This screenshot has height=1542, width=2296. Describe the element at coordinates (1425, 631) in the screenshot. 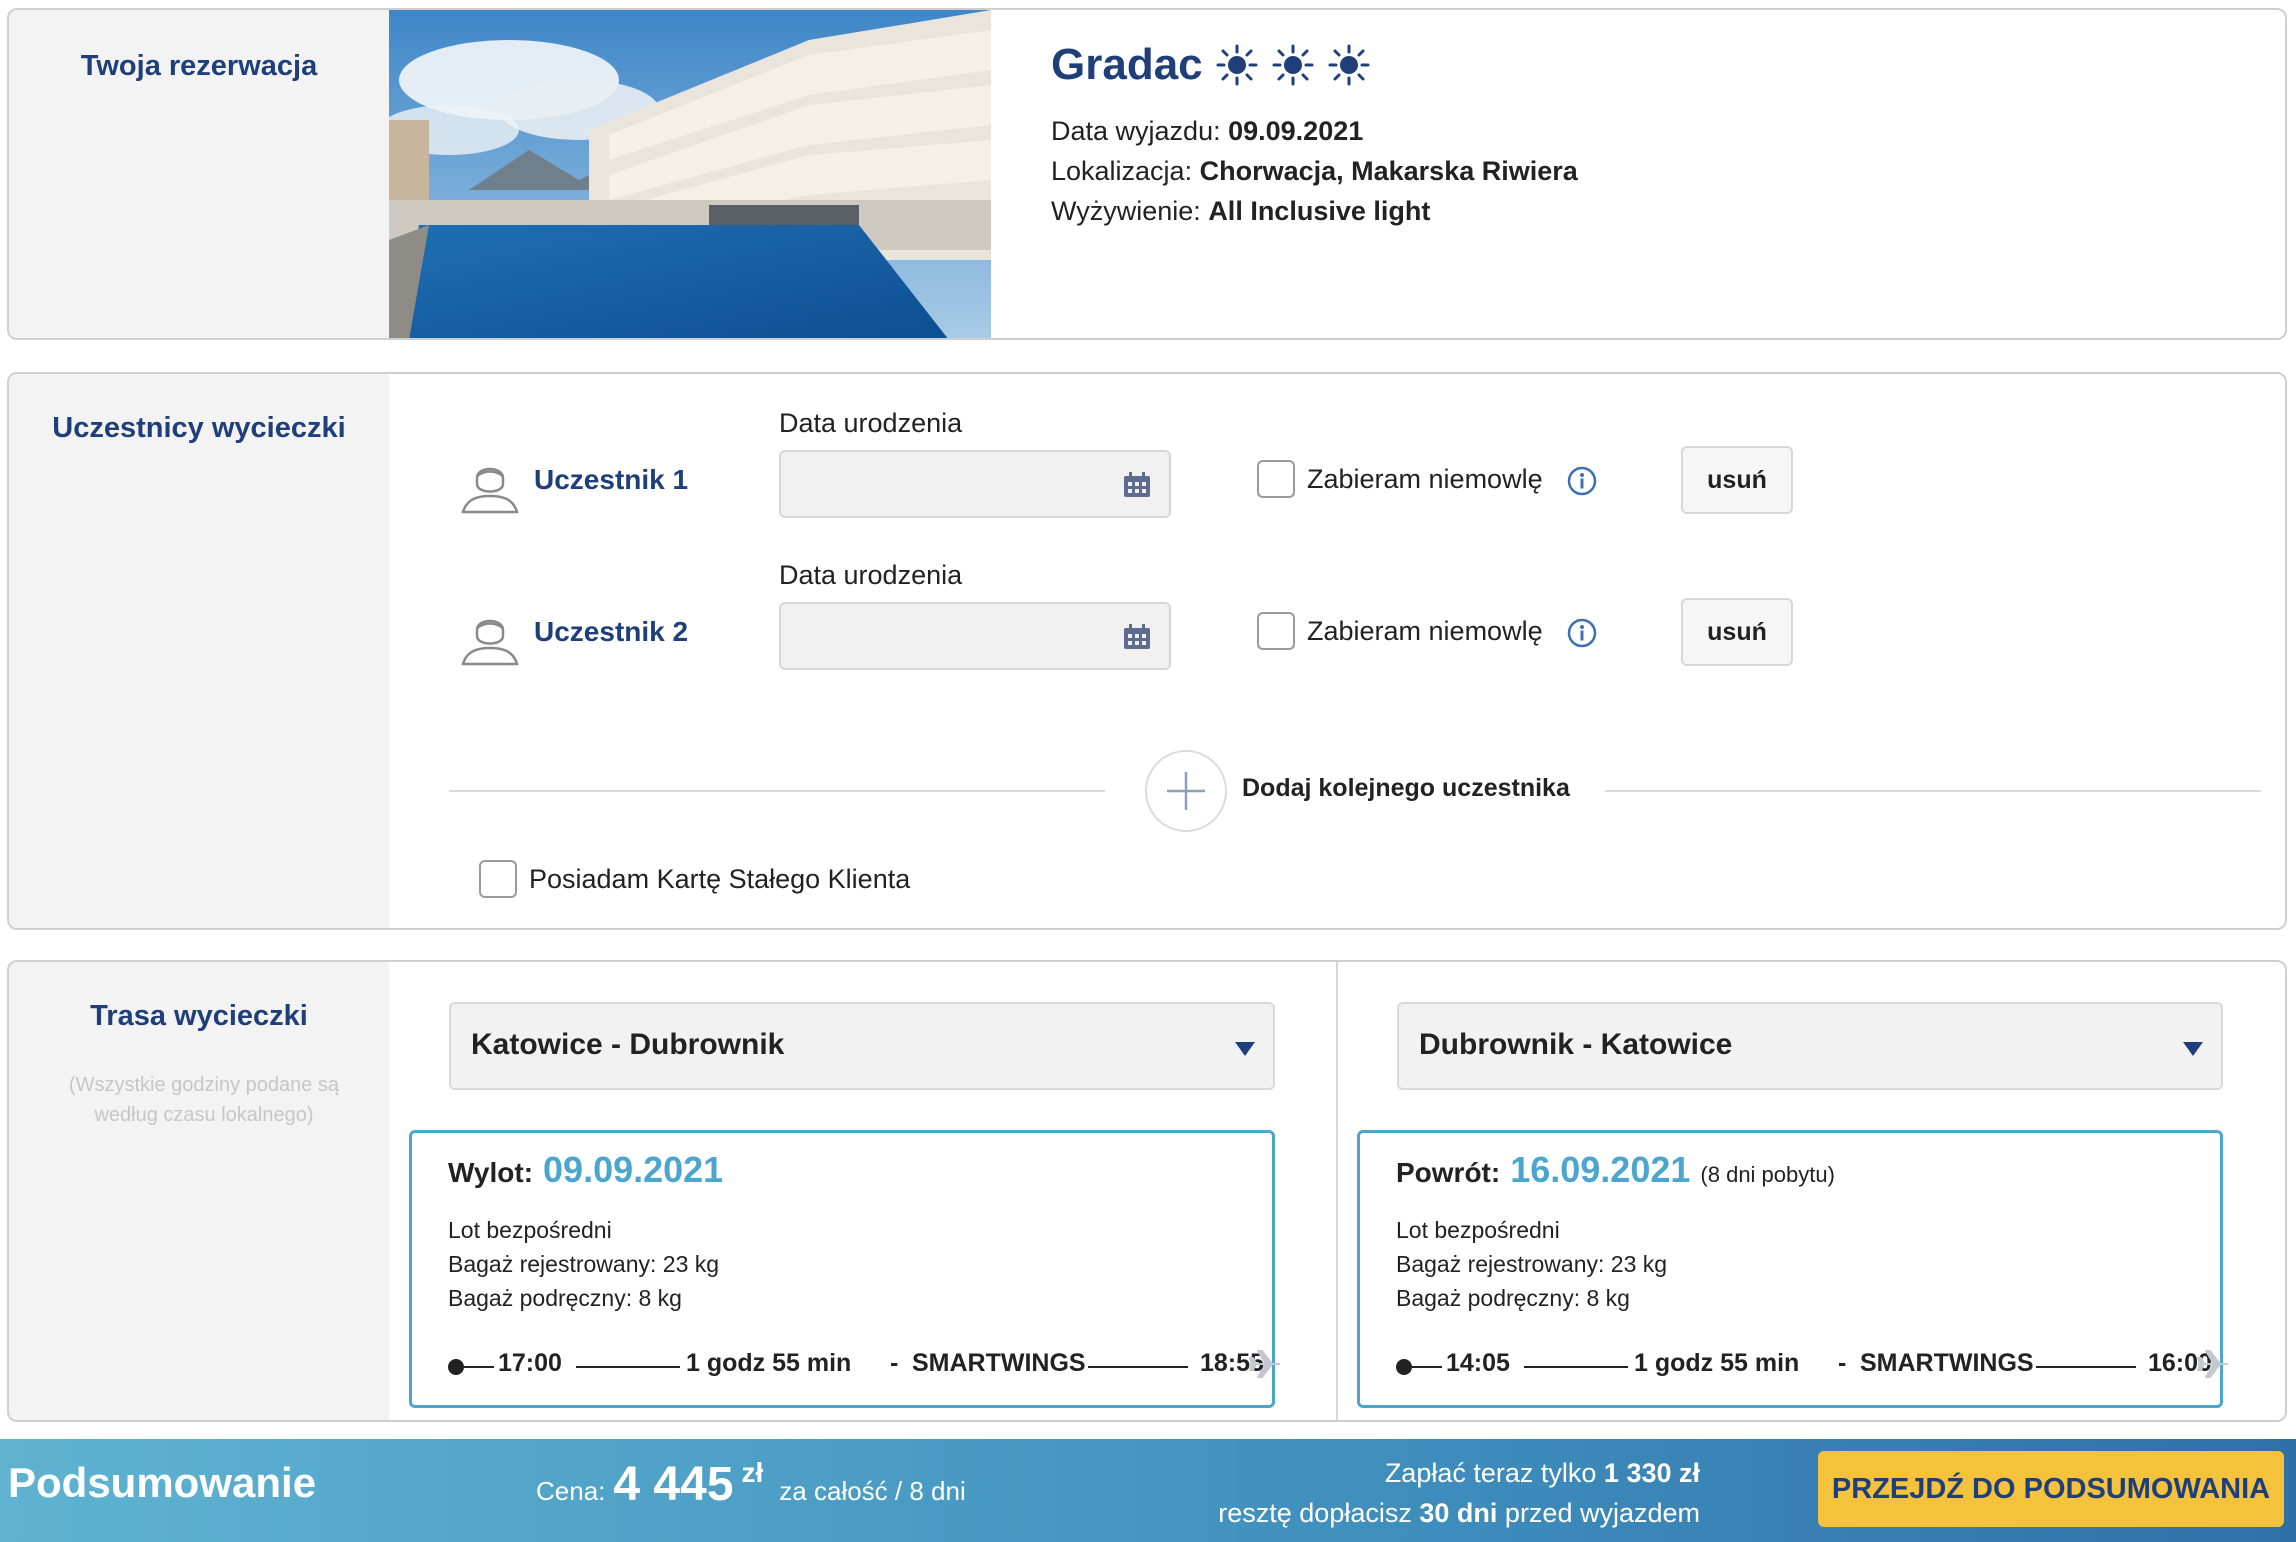

I see `participant-2-infant-label: Zabieram niemowlę` at that location.